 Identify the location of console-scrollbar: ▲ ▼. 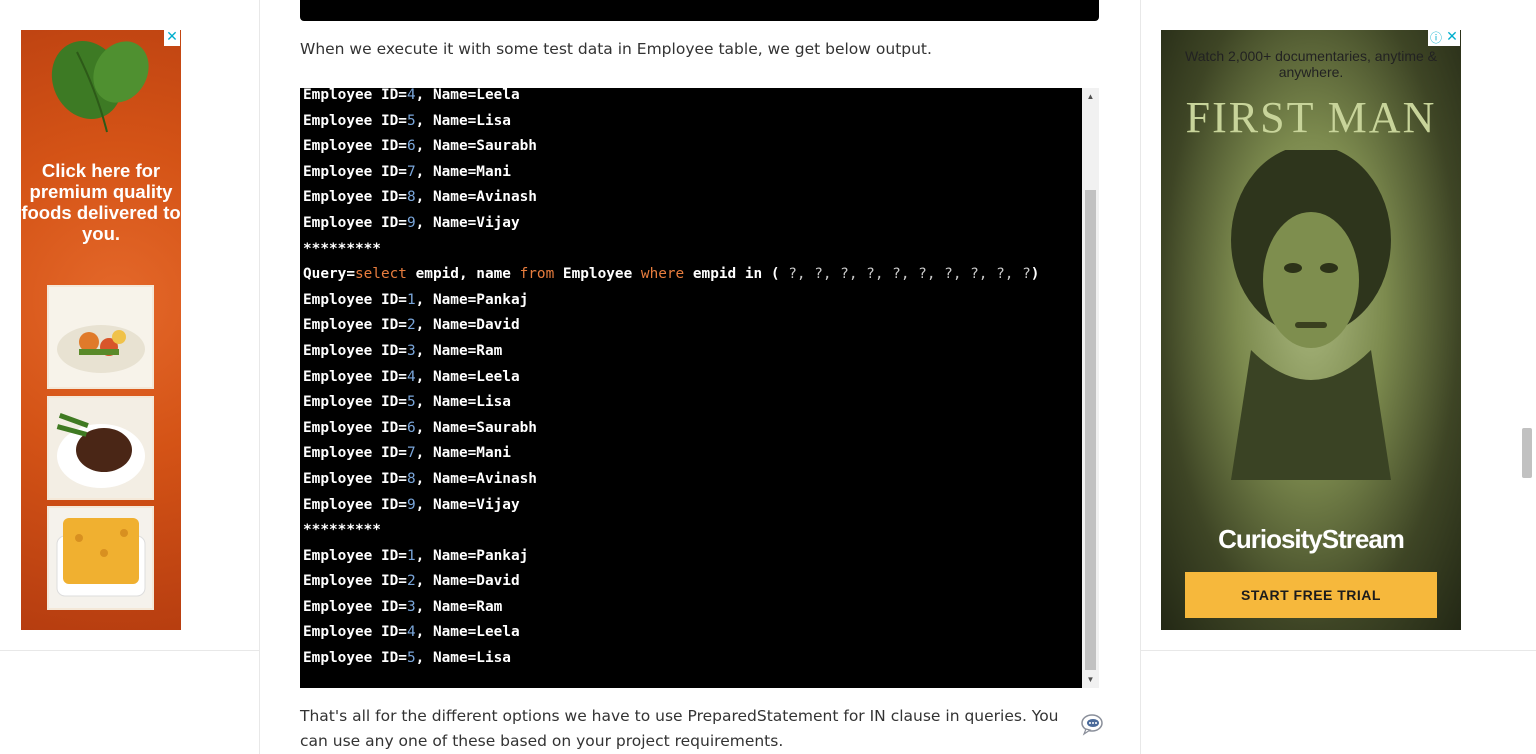
(1090, 388).